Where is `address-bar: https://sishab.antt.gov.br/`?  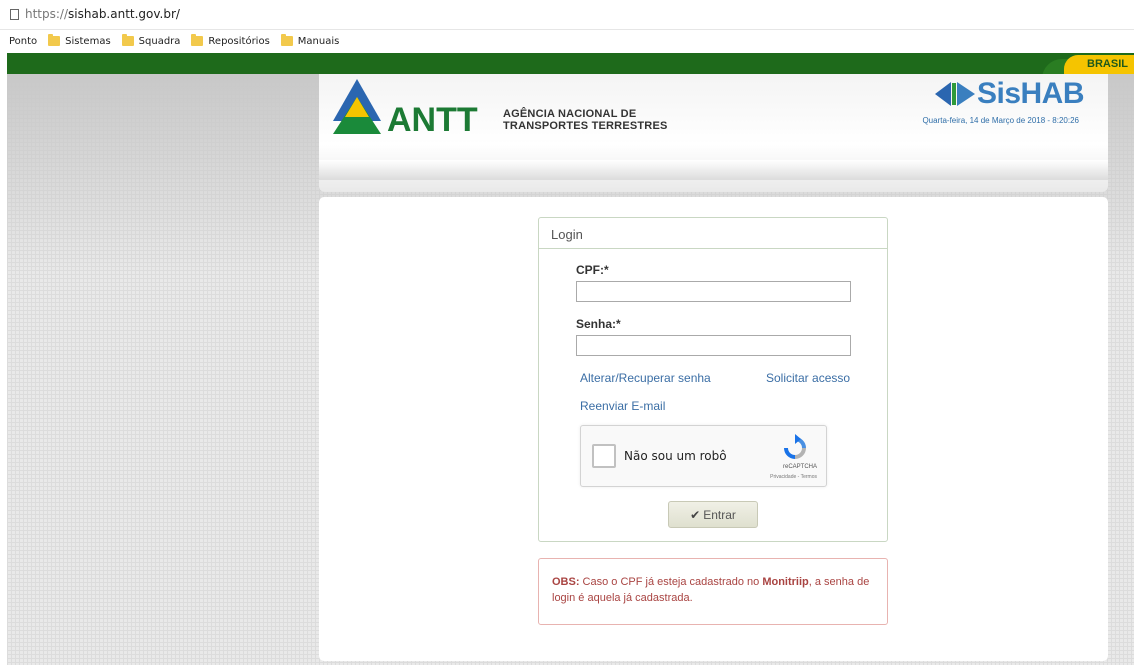
address-bar: https://sishab.antt.gov.br/ is located at coordinates (567, 15).